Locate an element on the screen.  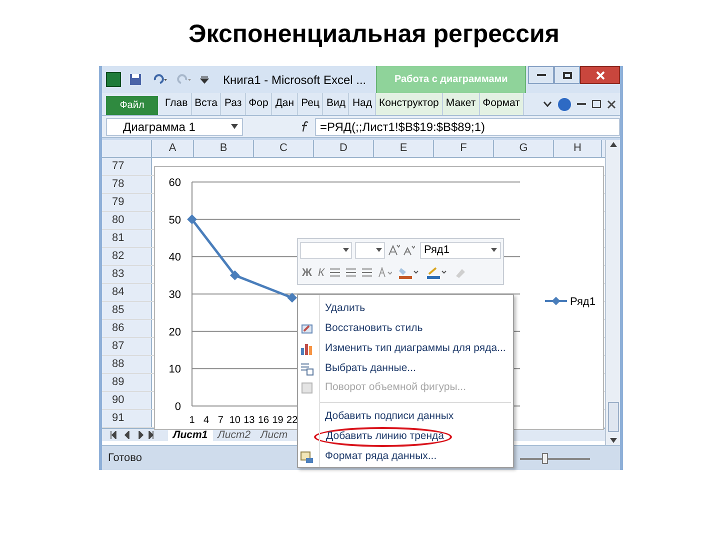
context-tab-group: Работа с диаграммами is located at coordinates (451, 79).